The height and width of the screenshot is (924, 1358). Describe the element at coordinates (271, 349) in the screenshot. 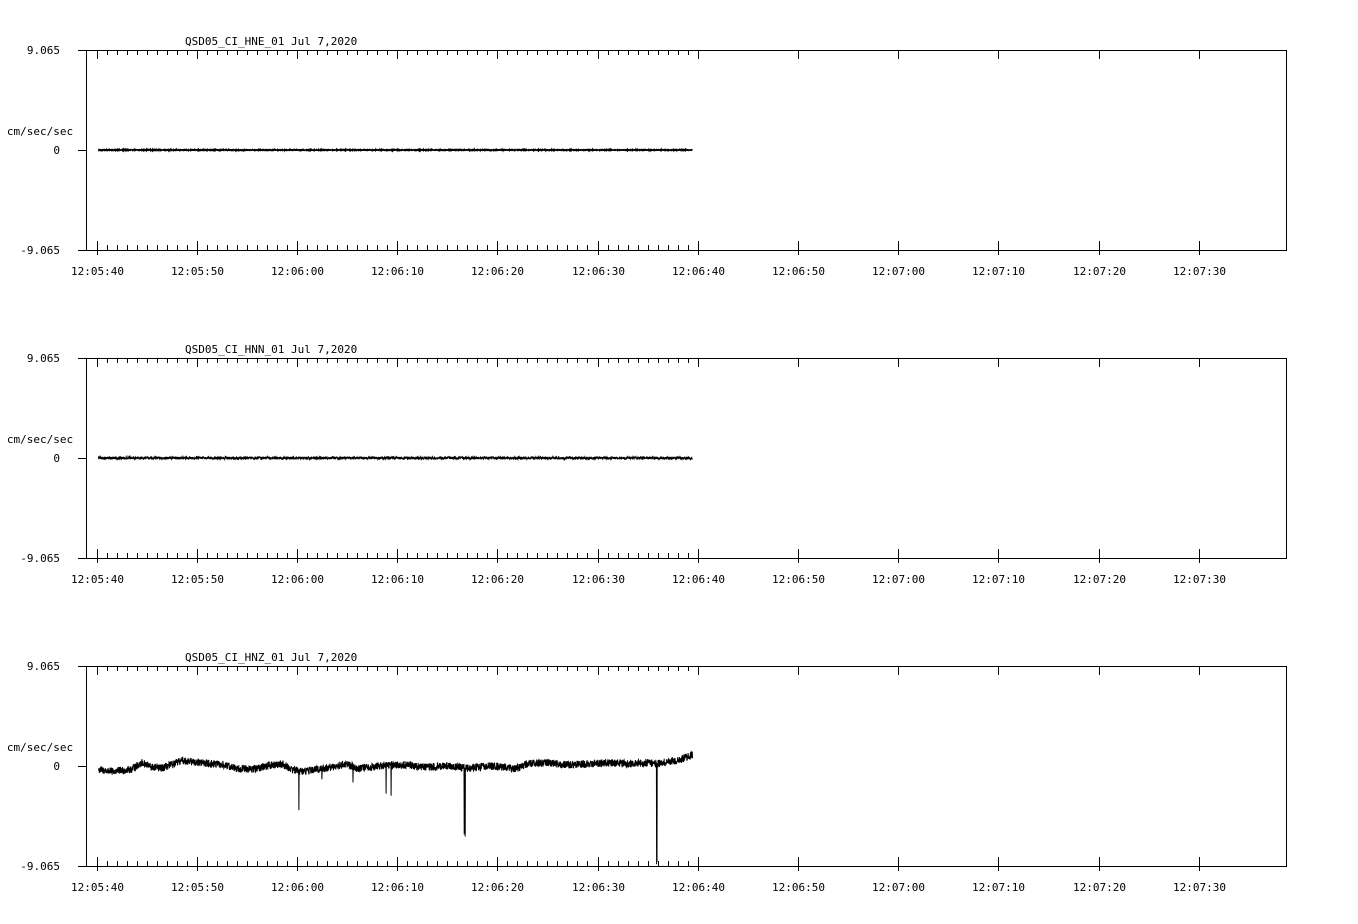

I see `panel-title: QSD05_CI_HNN_01 Jul 7,2020` at that location.